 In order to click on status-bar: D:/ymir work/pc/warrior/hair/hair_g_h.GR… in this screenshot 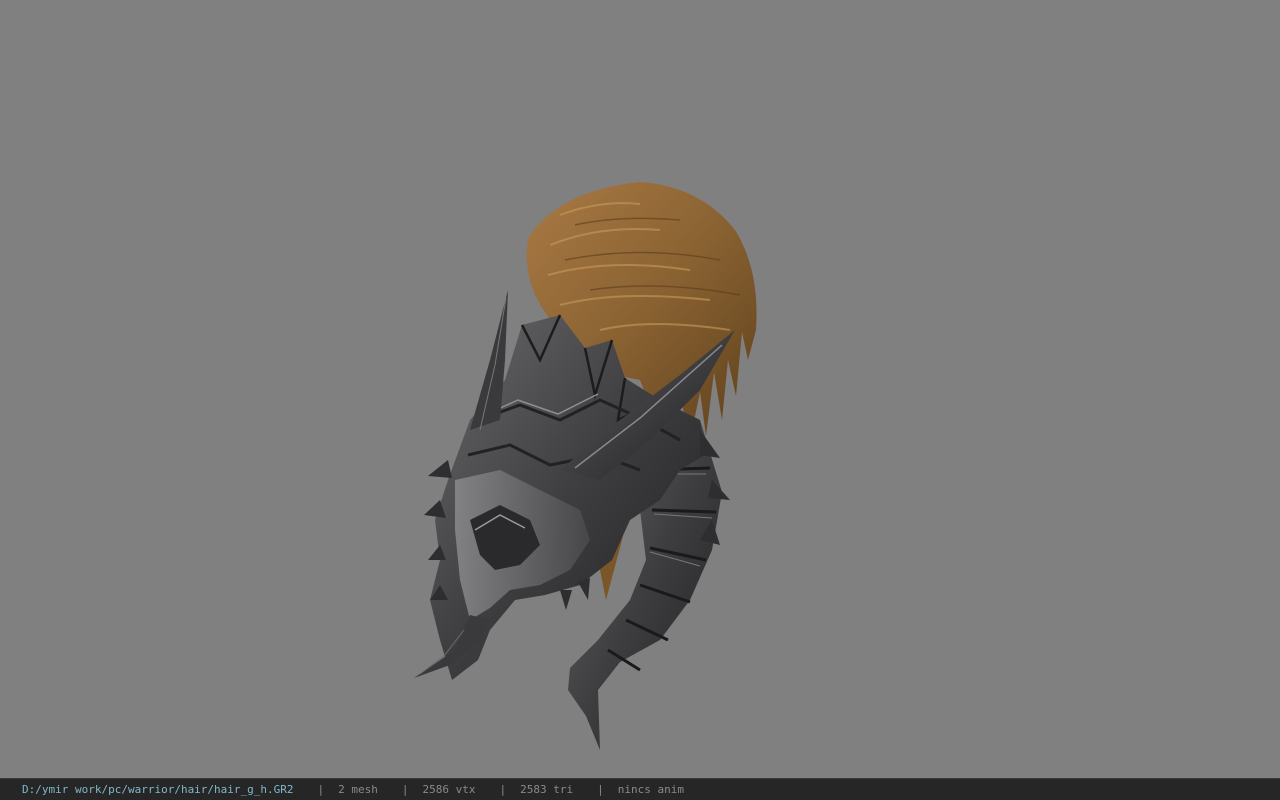, I will do `click(640, 789)`.